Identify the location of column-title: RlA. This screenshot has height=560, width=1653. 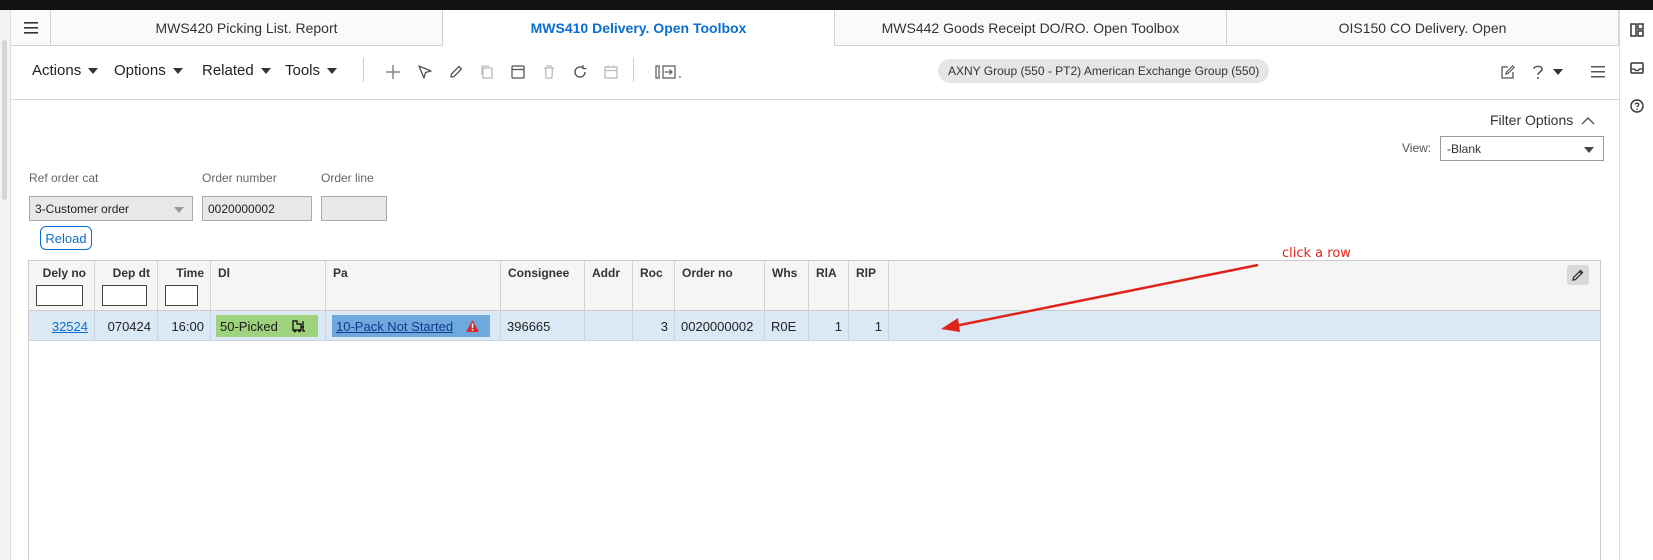
(826, 273).